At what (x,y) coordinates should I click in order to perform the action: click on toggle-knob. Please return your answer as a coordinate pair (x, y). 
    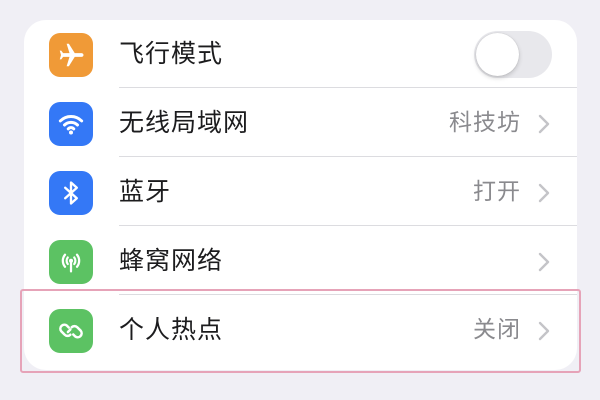
    Looking at the image, I should click on (497, 54).